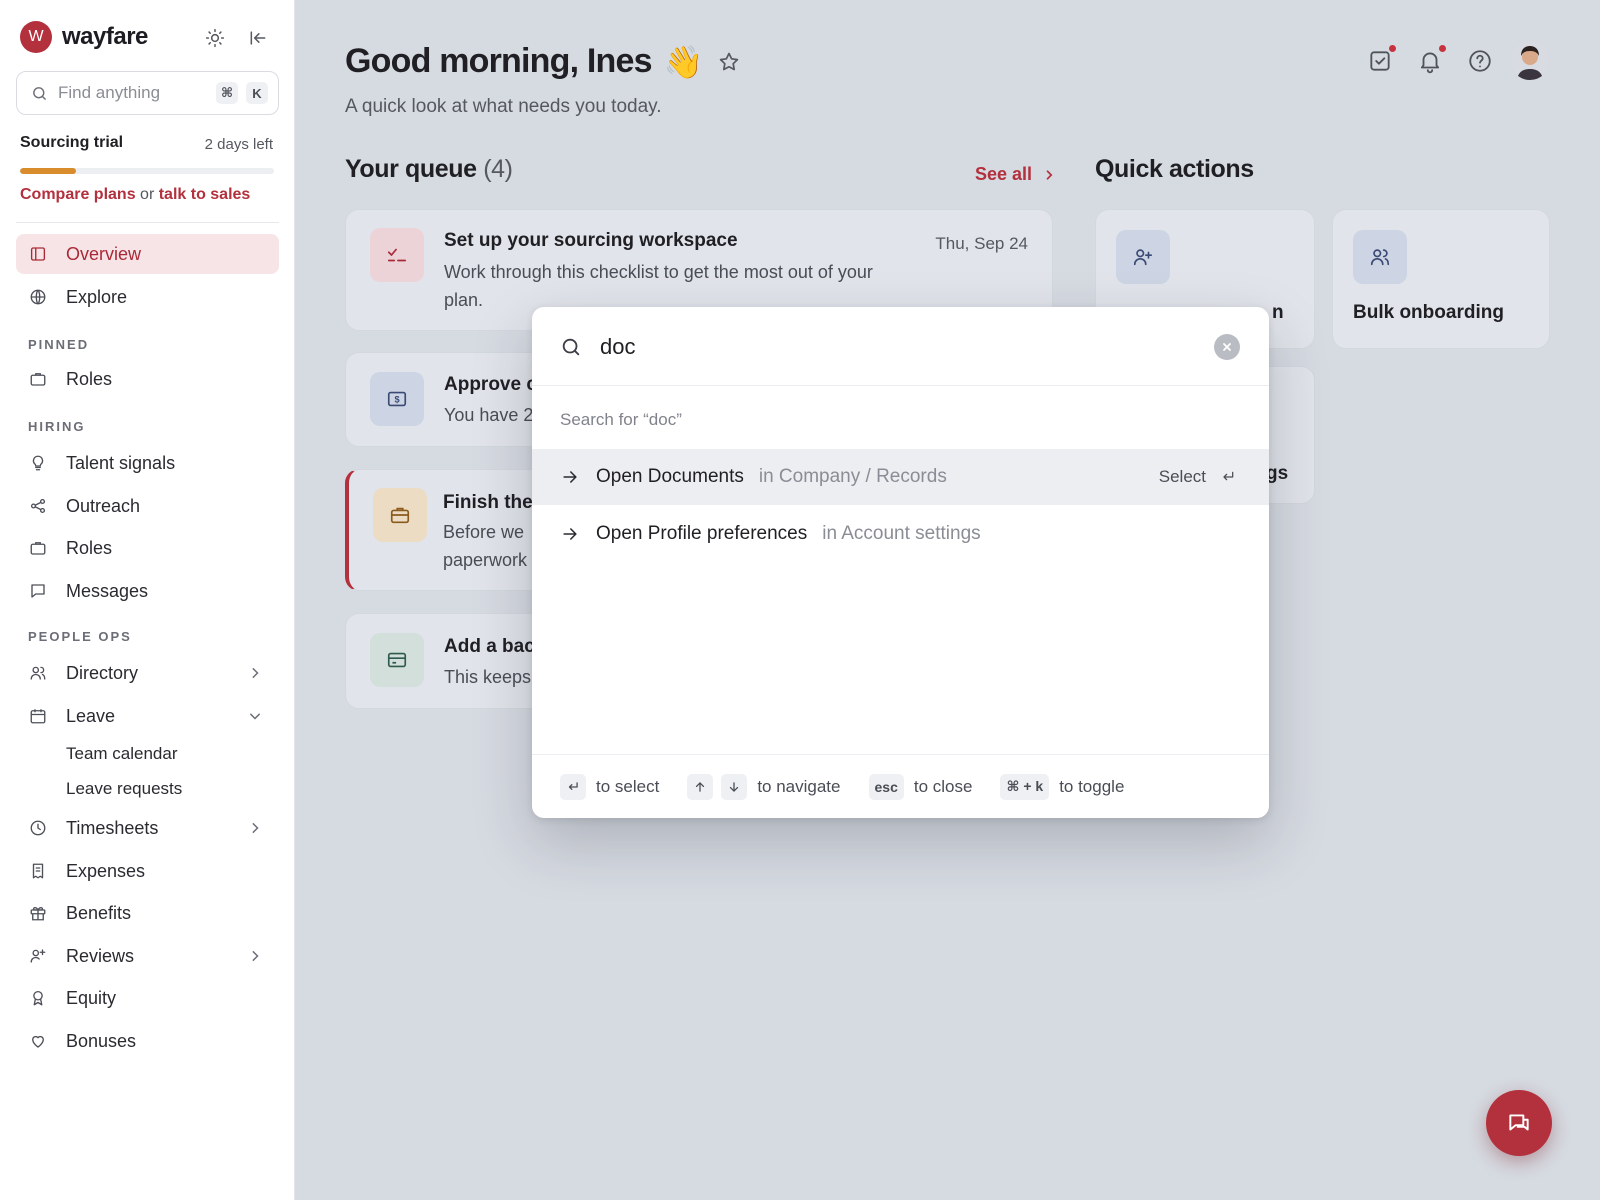 Image resolution: width=1600 pixels, height=1200 pixels. I want to click on sidebar-item-label: Talent signals, so click(121, 462).